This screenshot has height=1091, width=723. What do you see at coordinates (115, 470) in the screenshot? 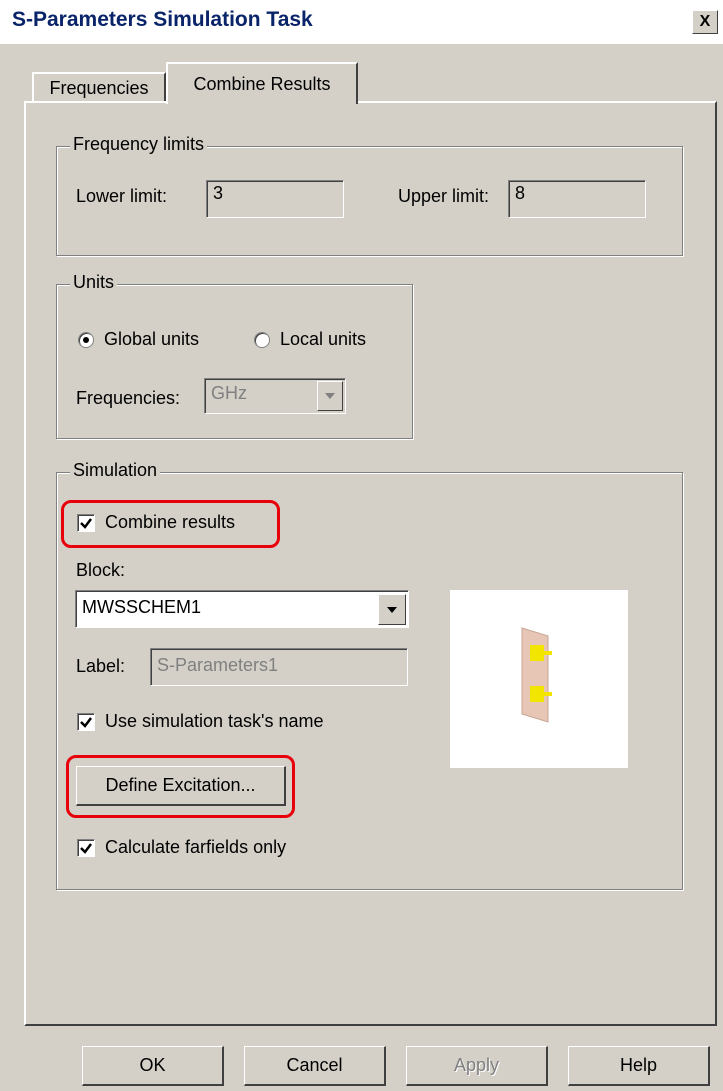
I see `simulation-legend: Simulation` at bounding box center [115, 470].